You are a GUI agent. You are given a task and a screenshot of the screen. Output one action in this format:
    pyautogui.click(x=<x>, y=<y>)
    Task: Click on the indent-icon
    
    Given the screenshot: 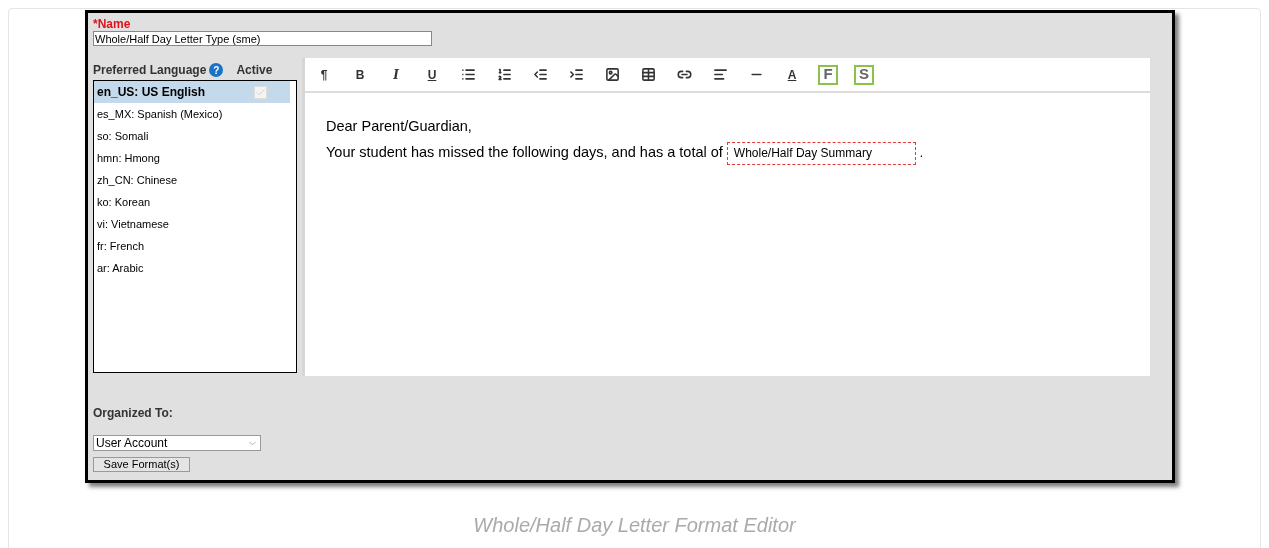 What is the action you would take?
    pyautogui.click(x=576, y=74)
    